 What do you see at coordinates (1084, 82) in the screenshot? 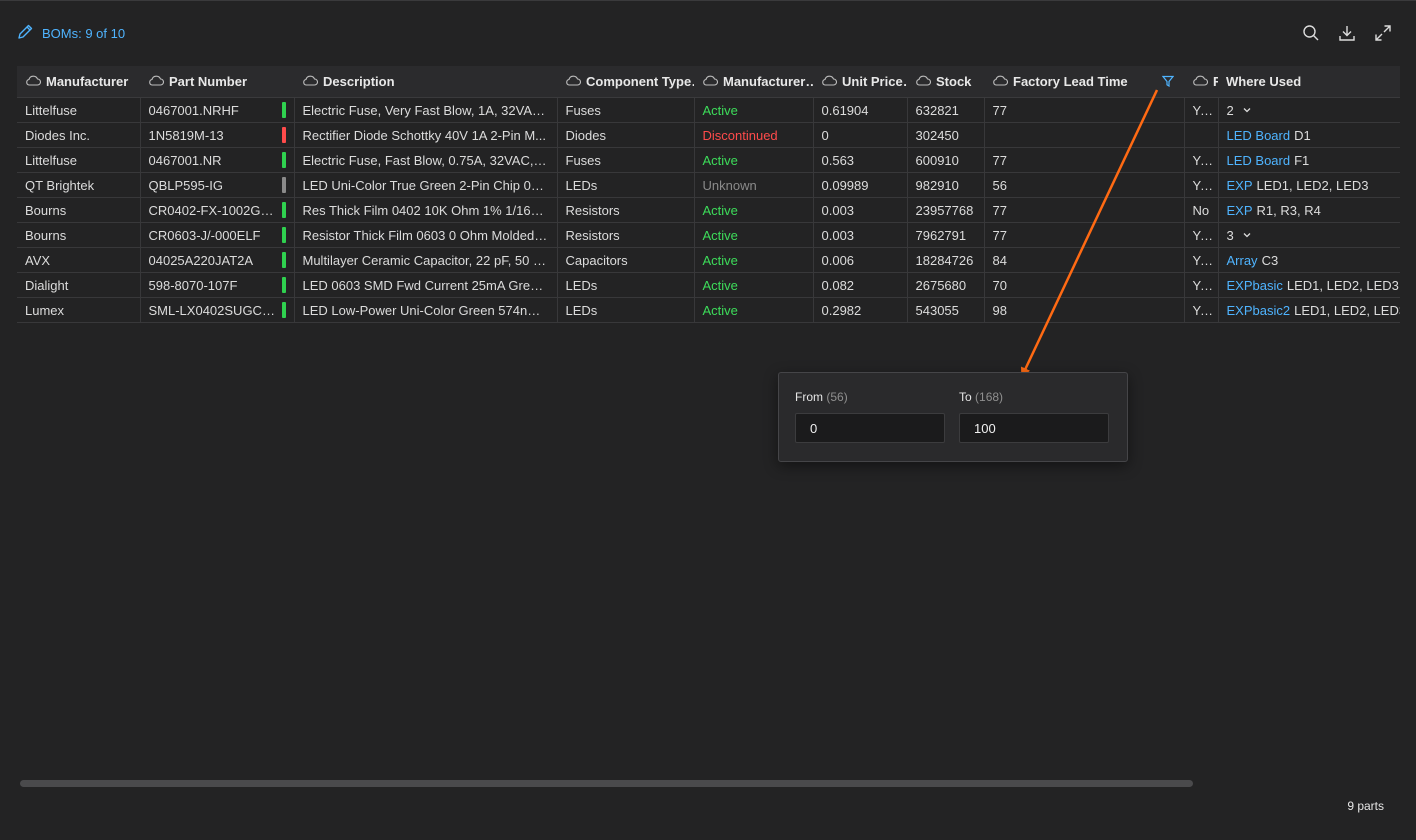
I see `column-header-7: Factory Lead Time` at bounding box center [1084, 82].